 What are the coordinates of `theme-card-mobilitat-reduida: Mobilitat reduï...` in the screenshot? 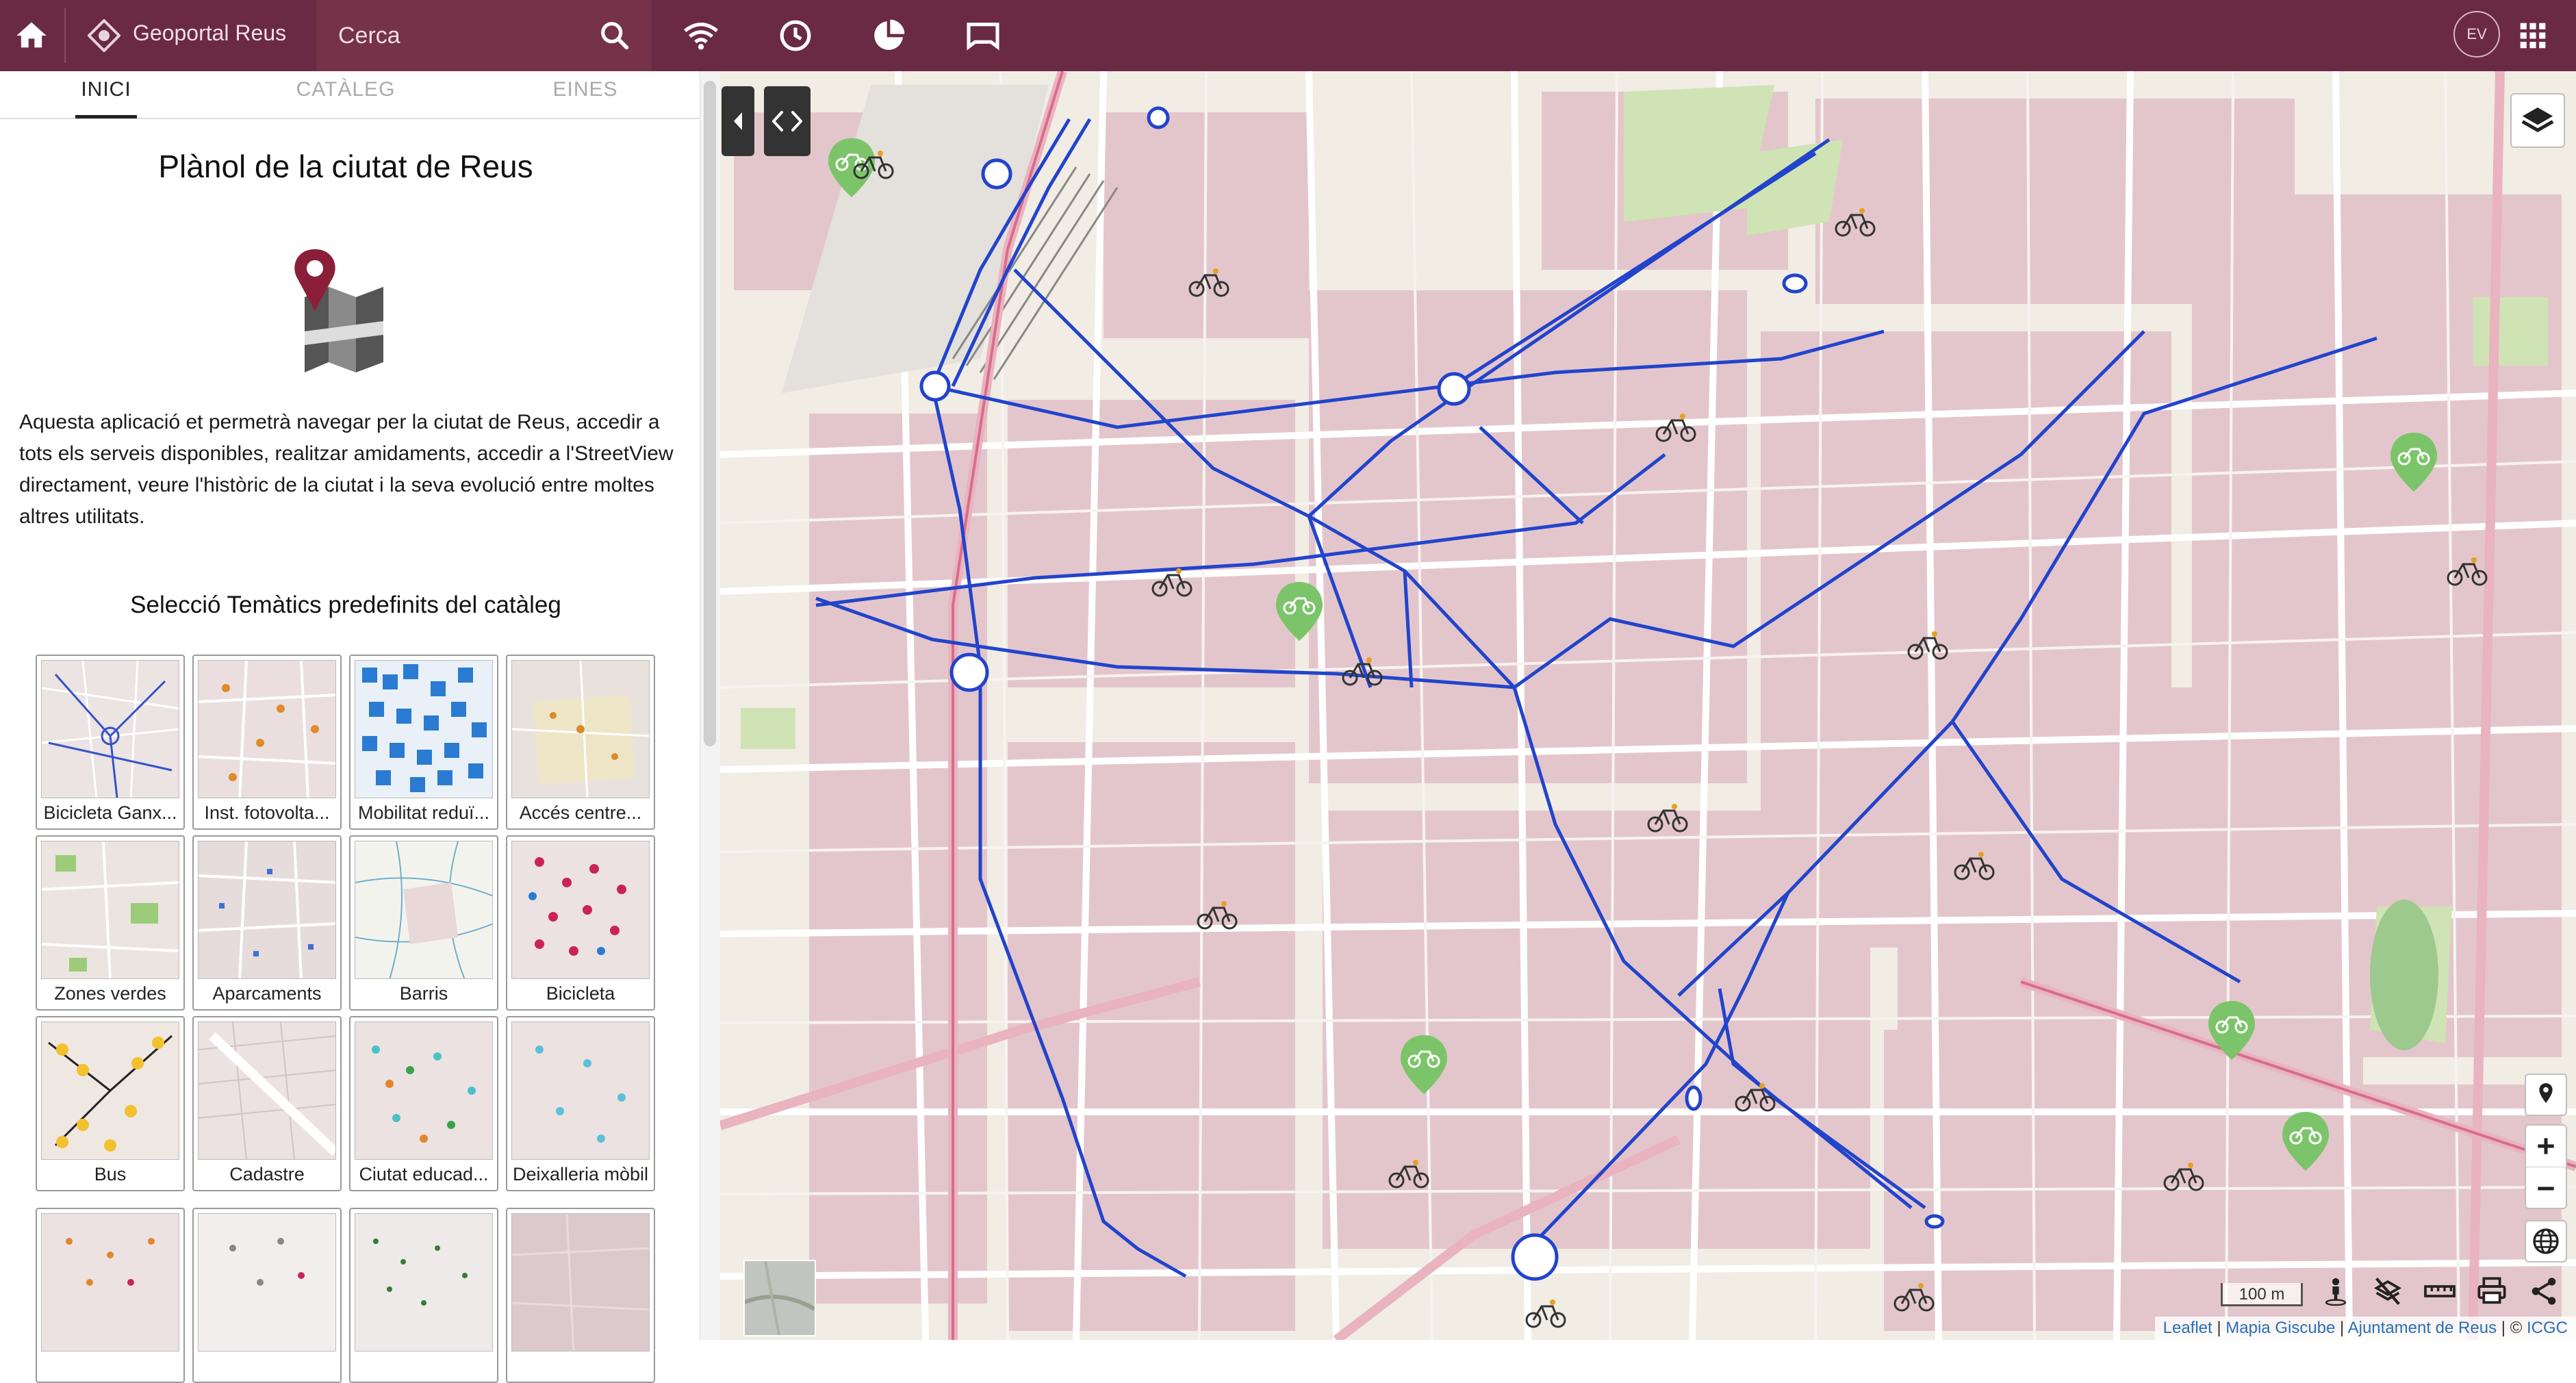 It's located at (423, 743).